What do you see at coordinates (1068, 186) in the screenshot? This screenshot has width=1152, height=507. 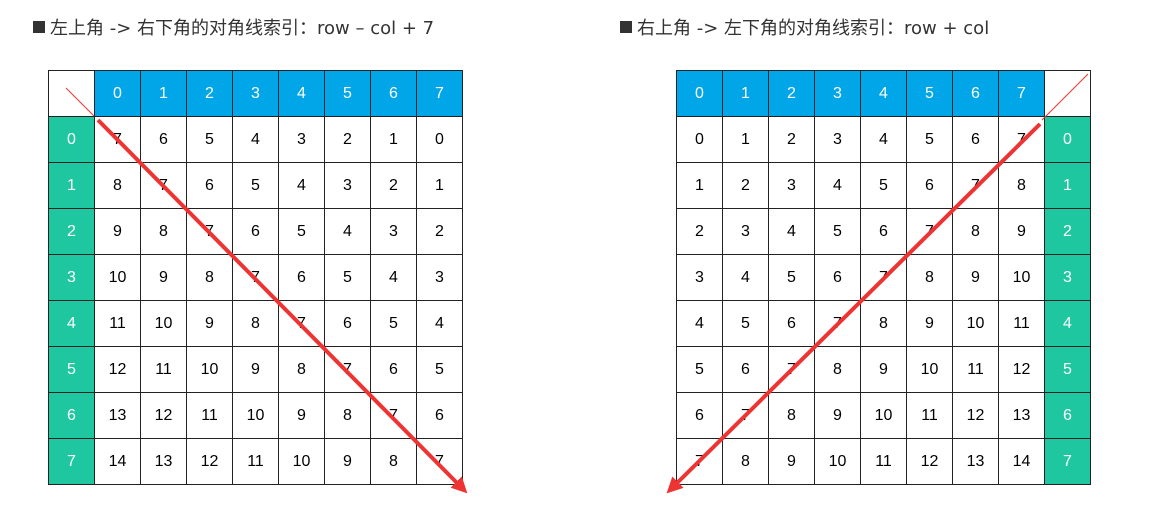 I see `row-header: 1` at bounding box center [1068, 186].